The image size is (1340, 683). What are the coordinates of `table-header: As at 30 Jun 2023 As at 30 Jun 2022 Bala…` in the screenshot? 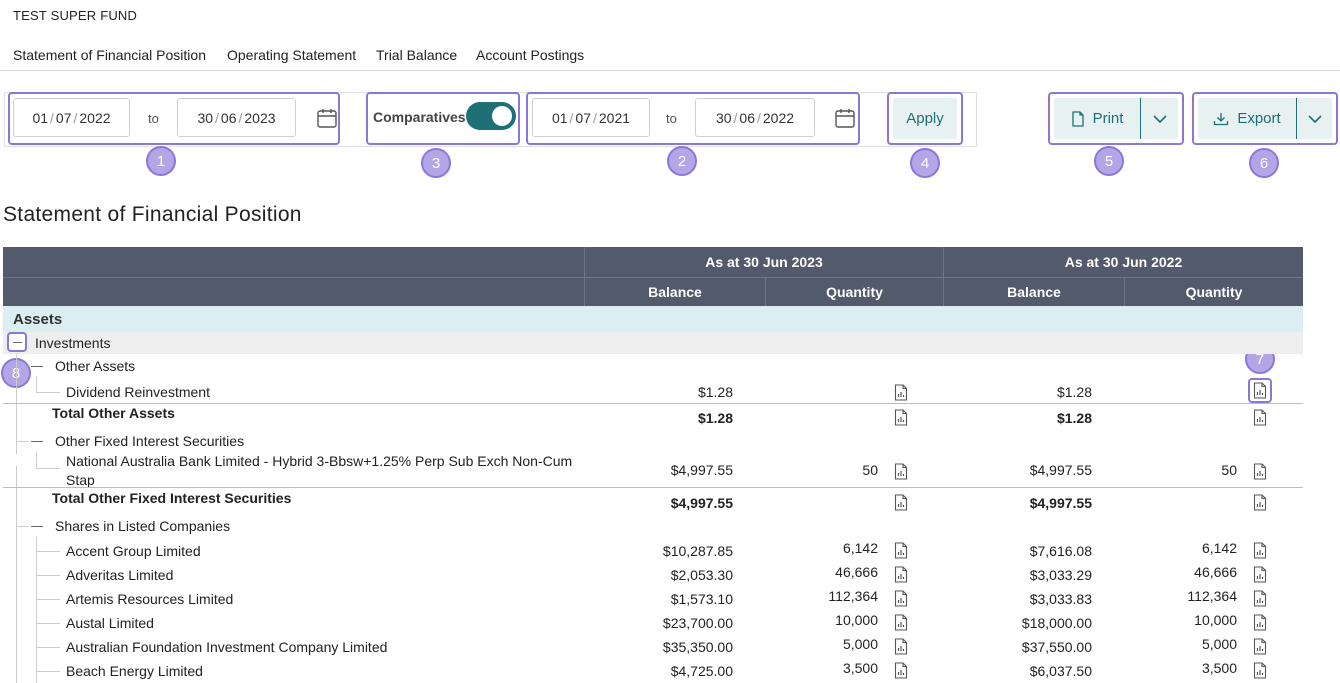 It's located at (653, 276).